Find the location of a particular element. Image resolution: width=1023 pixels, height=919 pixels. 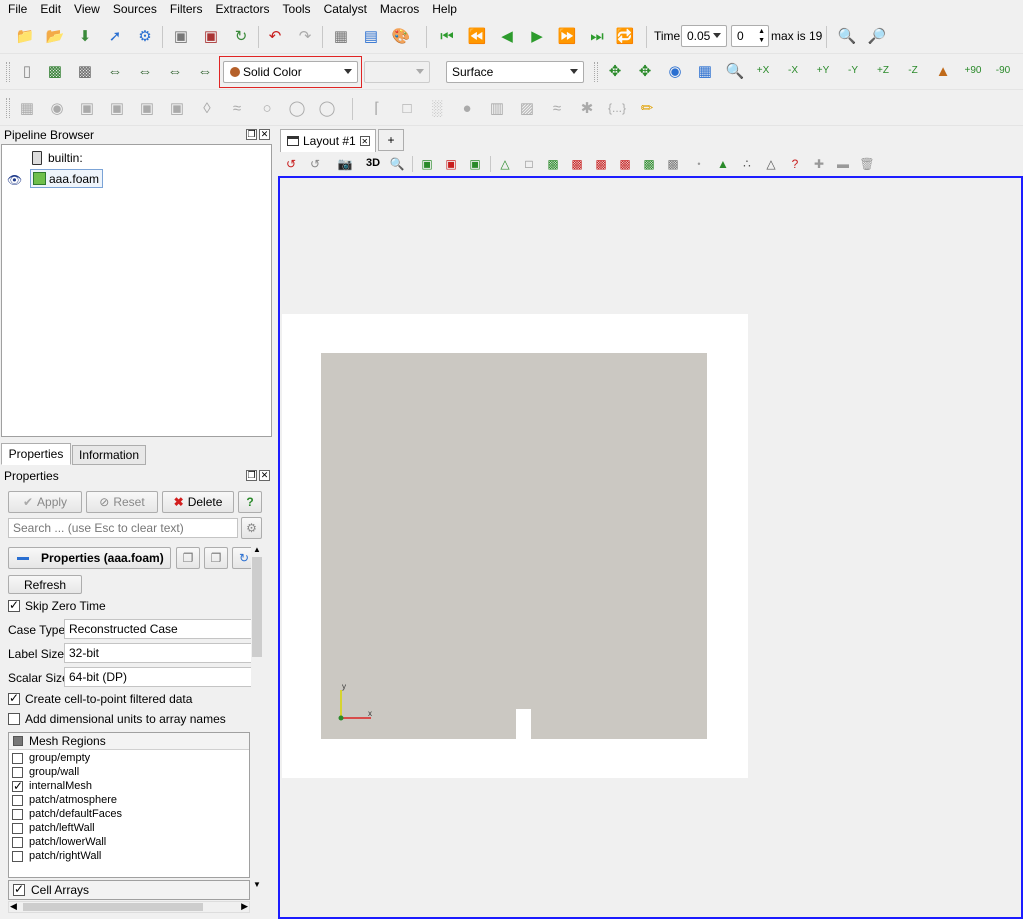

scroll-left-icon: ◀ is located at coordinates (13, 906).